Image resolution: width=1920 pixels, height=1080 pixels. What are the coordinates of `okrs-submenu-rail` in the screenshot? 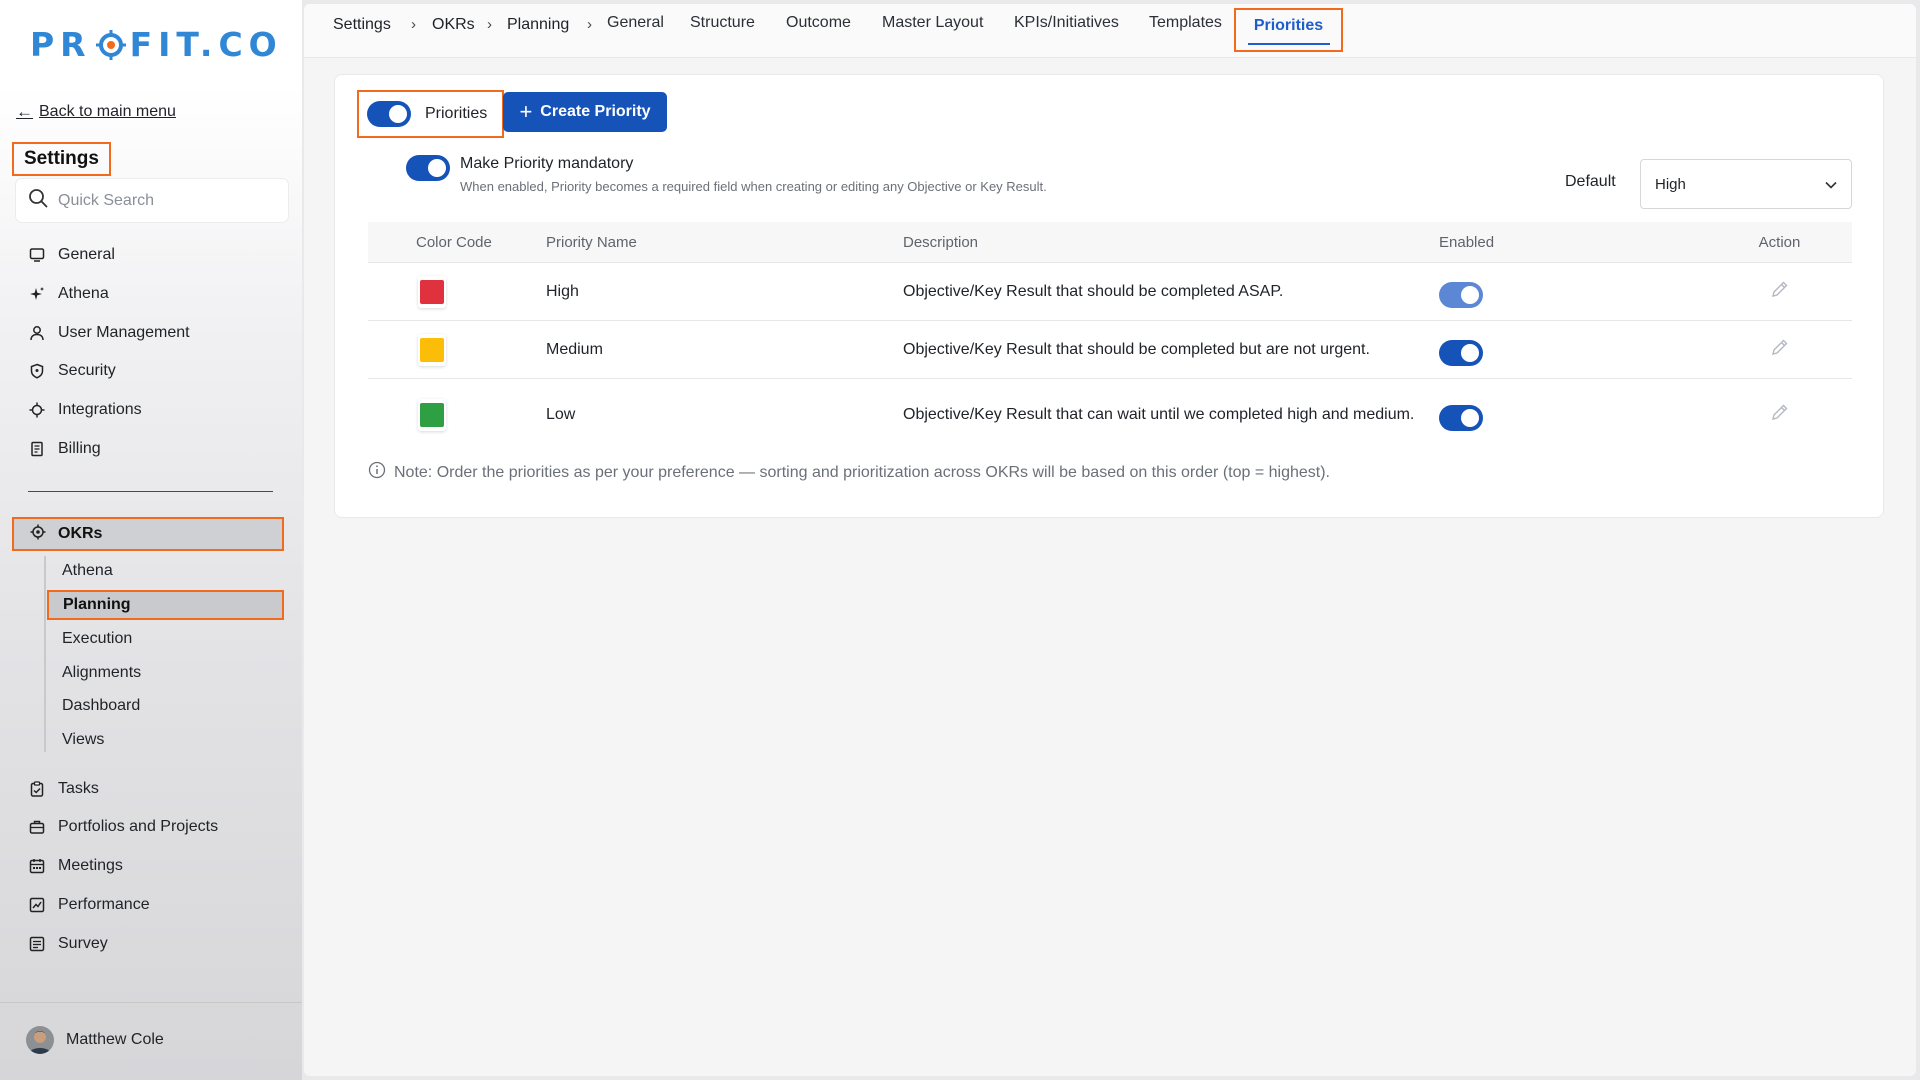 It's located at (45, 654).